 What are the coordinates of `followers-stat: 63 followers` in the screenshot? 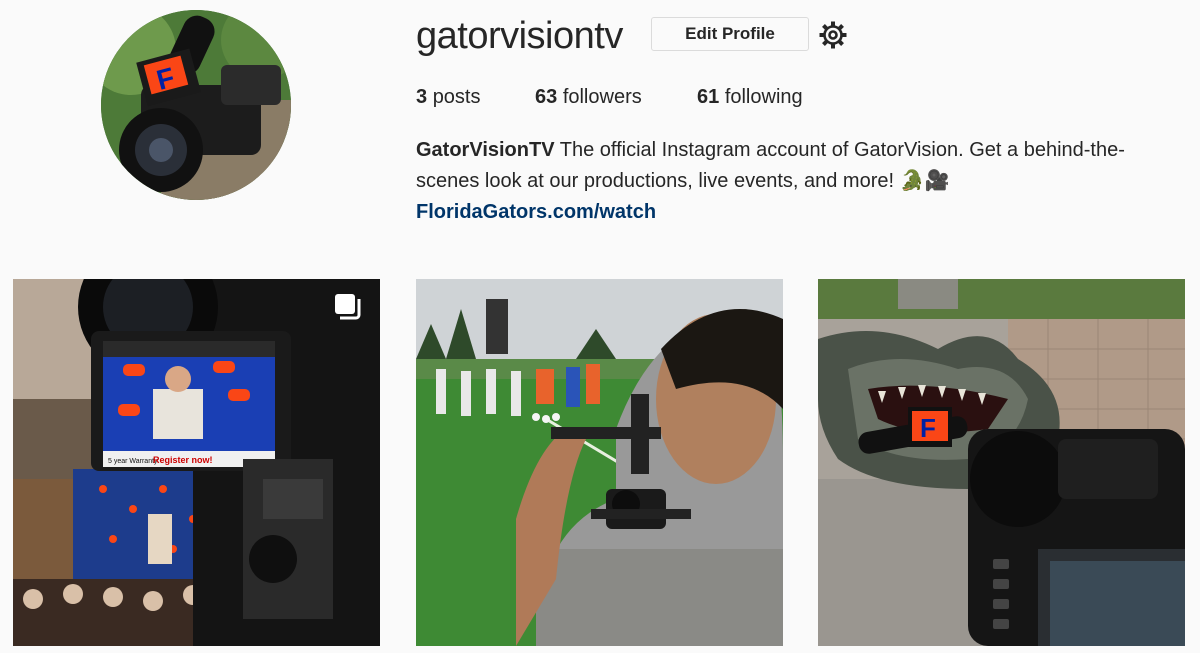 It's located at (616, 97).